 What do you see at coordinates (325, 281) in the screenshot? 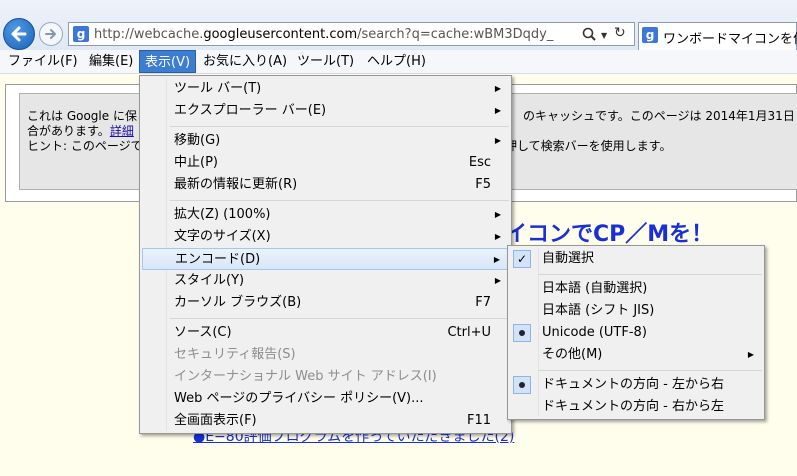
I see `menu-item-style: スタイル(Y) ▶` at bounding box center [325, 281].